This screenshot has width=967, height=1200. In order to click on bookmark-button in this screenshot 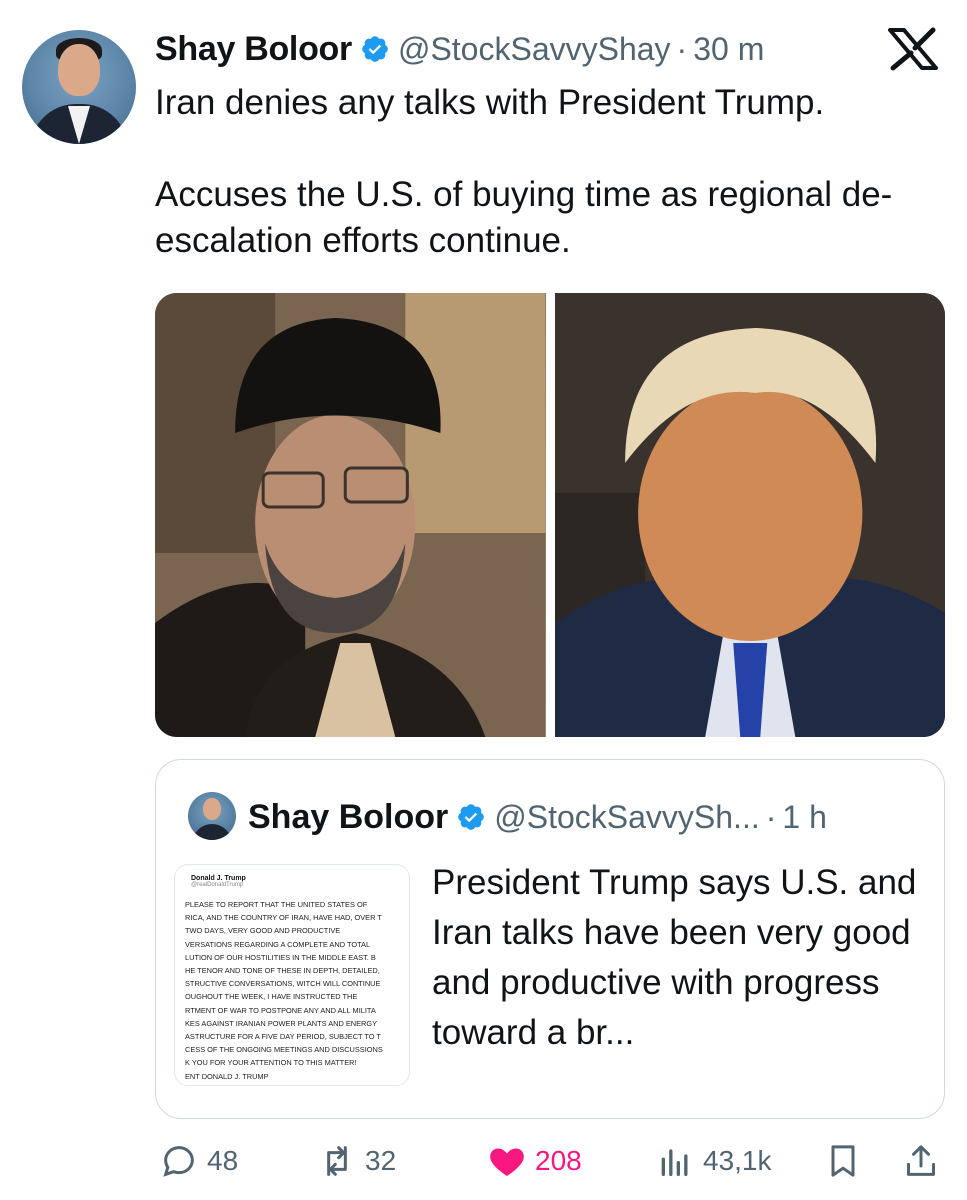, I will do `click(847, 1161)`.